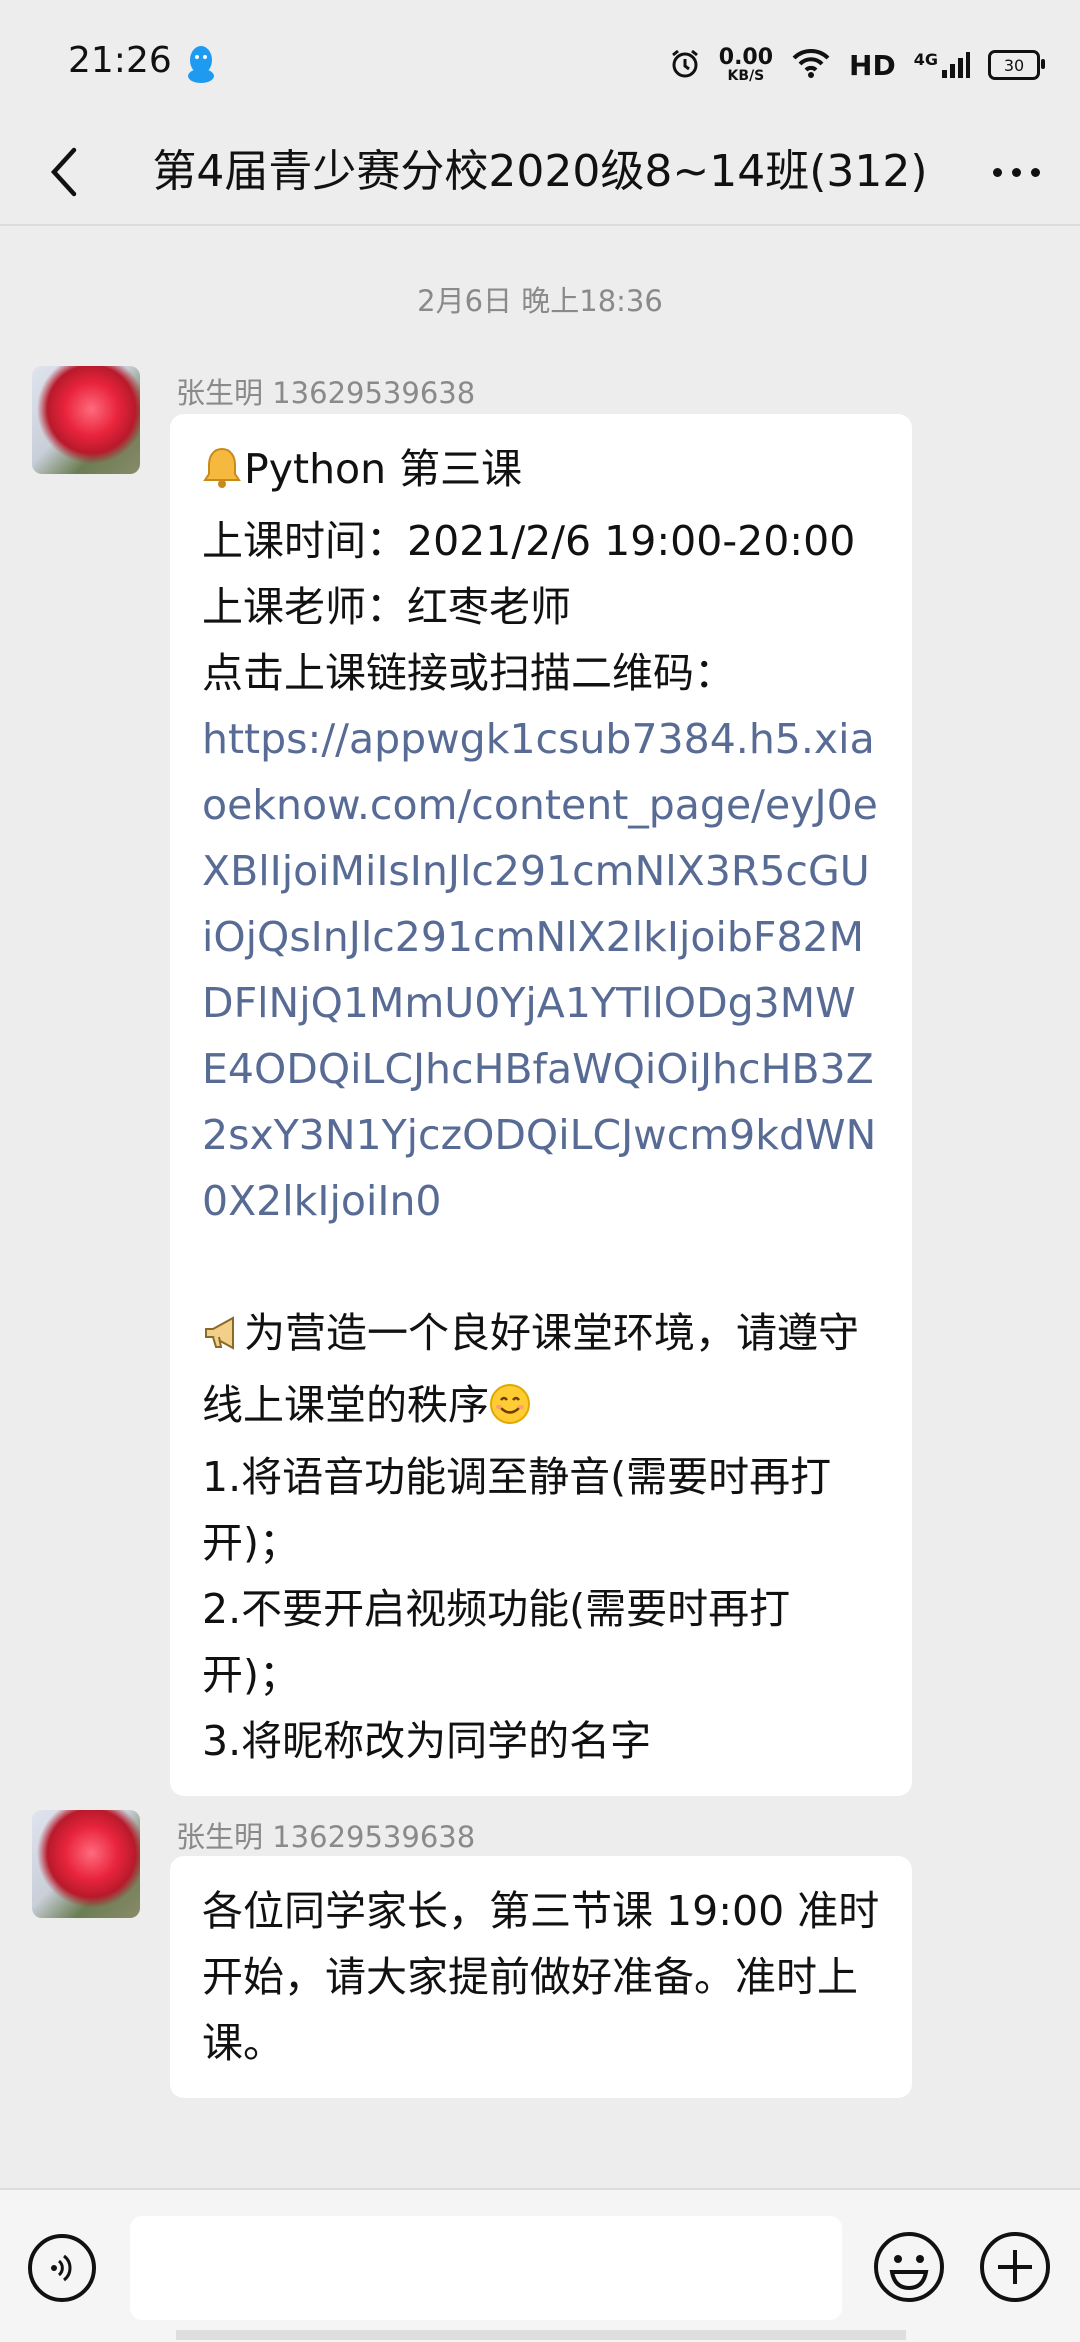  Describe the element at coordinates (540, 301) in the screenshot. I see `chat-timestamp: 2月6日 晚上18:36` at that location.